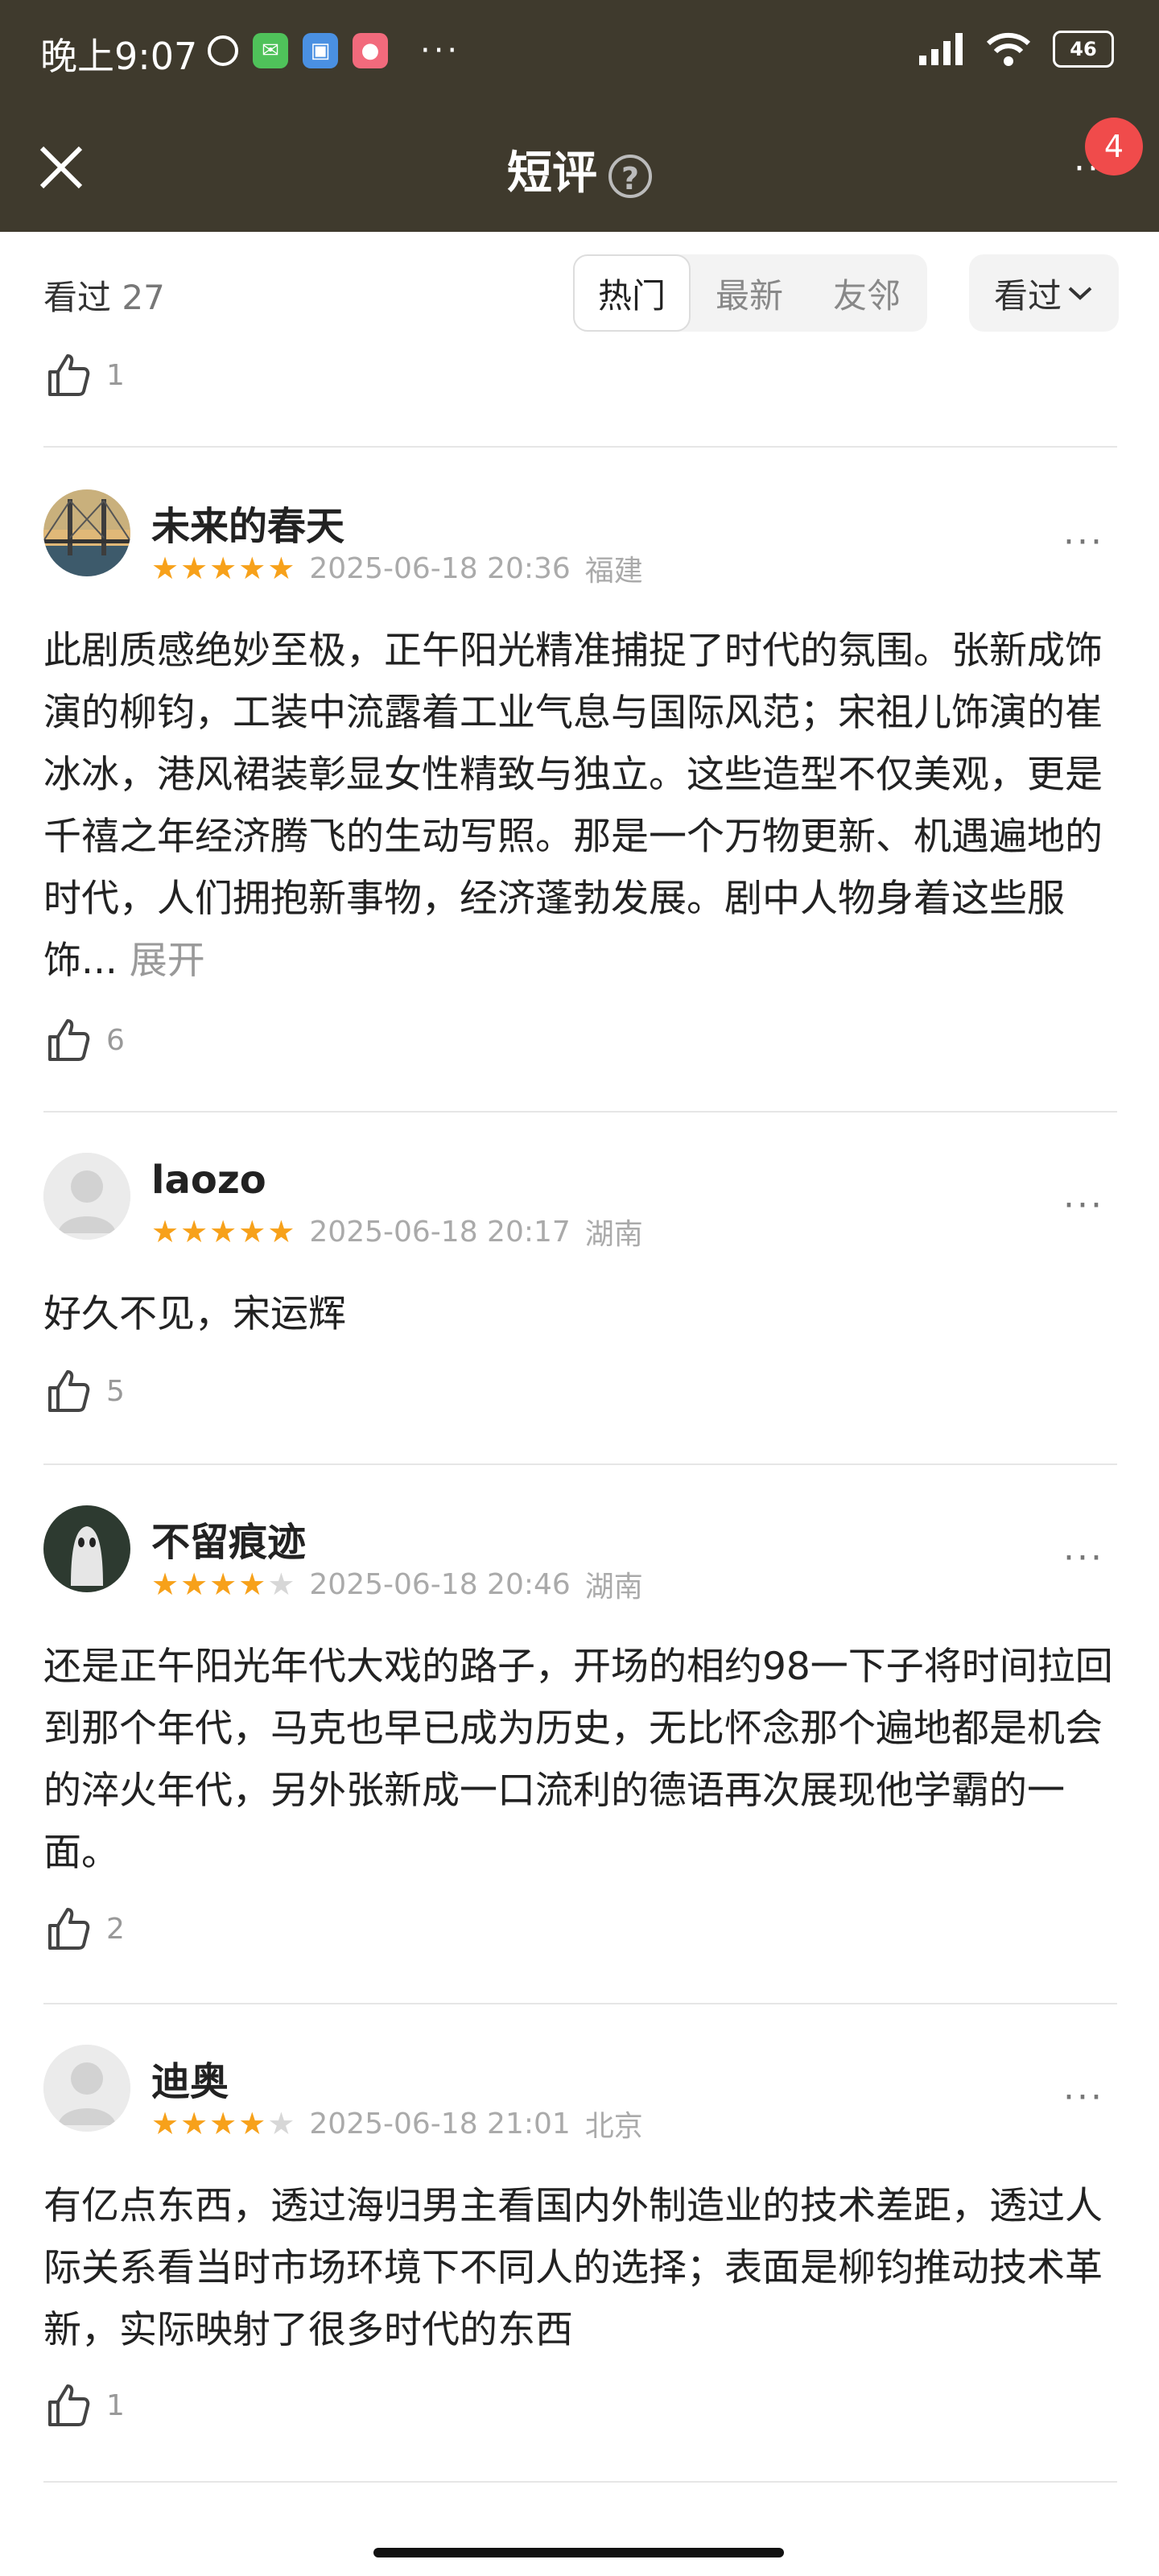  I want to click on sort-tabs: 热门 最新 友邻, so click(750, 293).